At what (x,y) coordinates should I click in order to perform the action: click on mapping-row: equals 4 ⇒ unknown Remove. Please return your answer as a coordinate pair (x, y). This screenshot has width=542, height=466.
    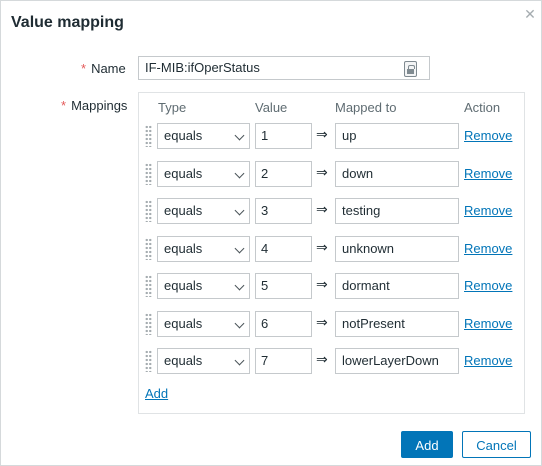
    Looking at the image, I should click on (271, 249).